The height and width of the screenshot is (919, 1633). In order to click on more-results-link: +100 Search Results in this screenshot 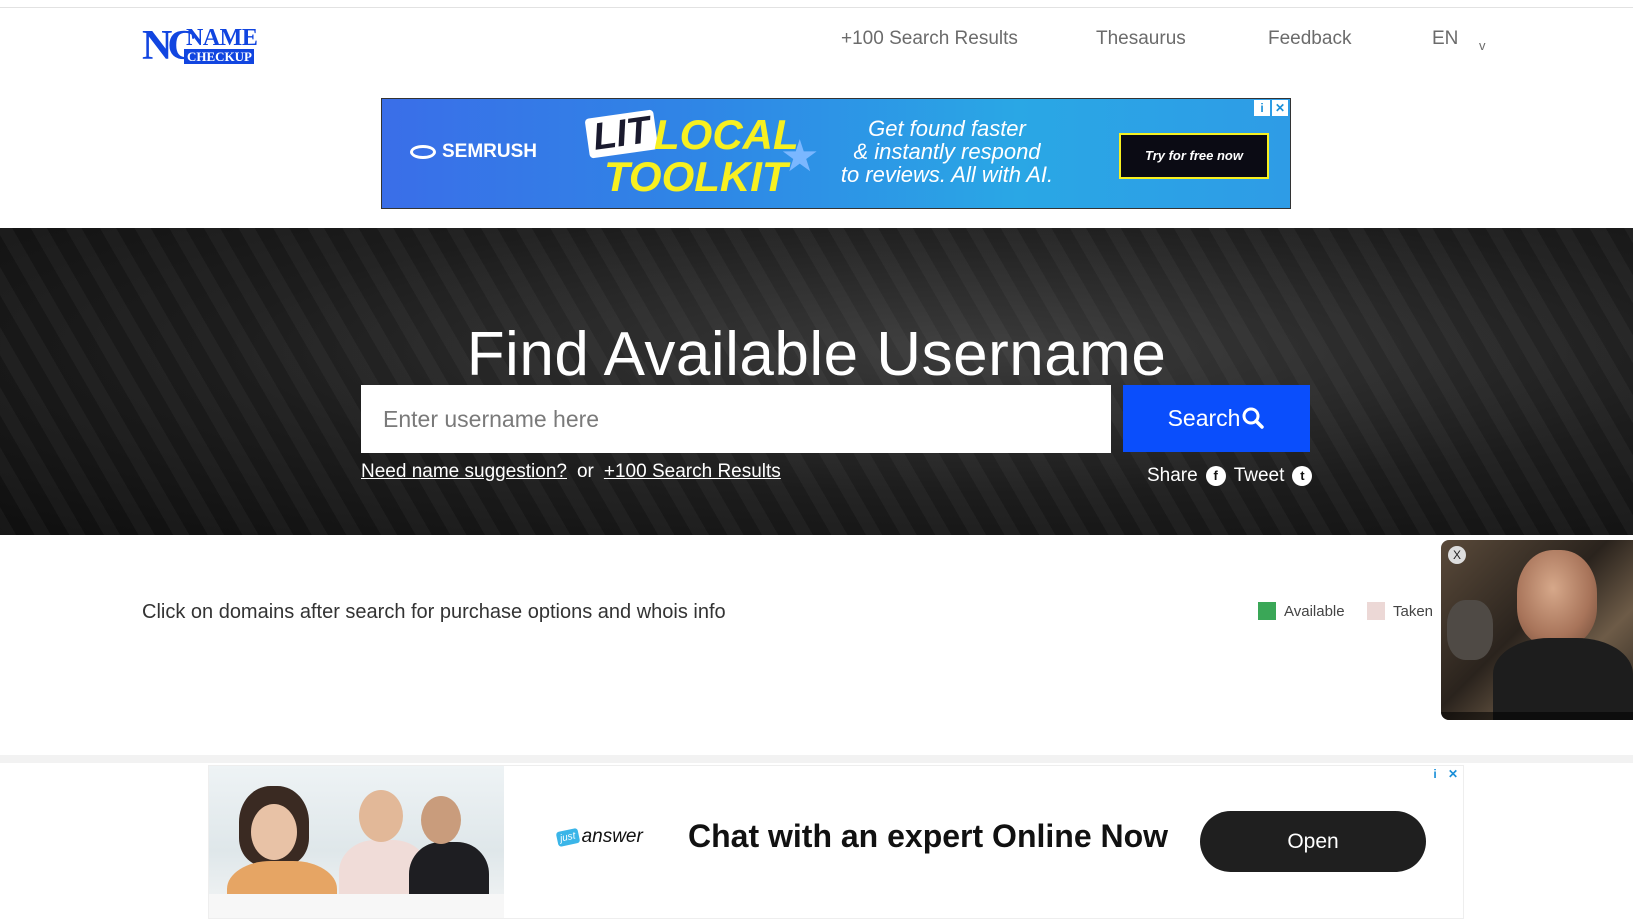, I will do `click(692, 471)`.